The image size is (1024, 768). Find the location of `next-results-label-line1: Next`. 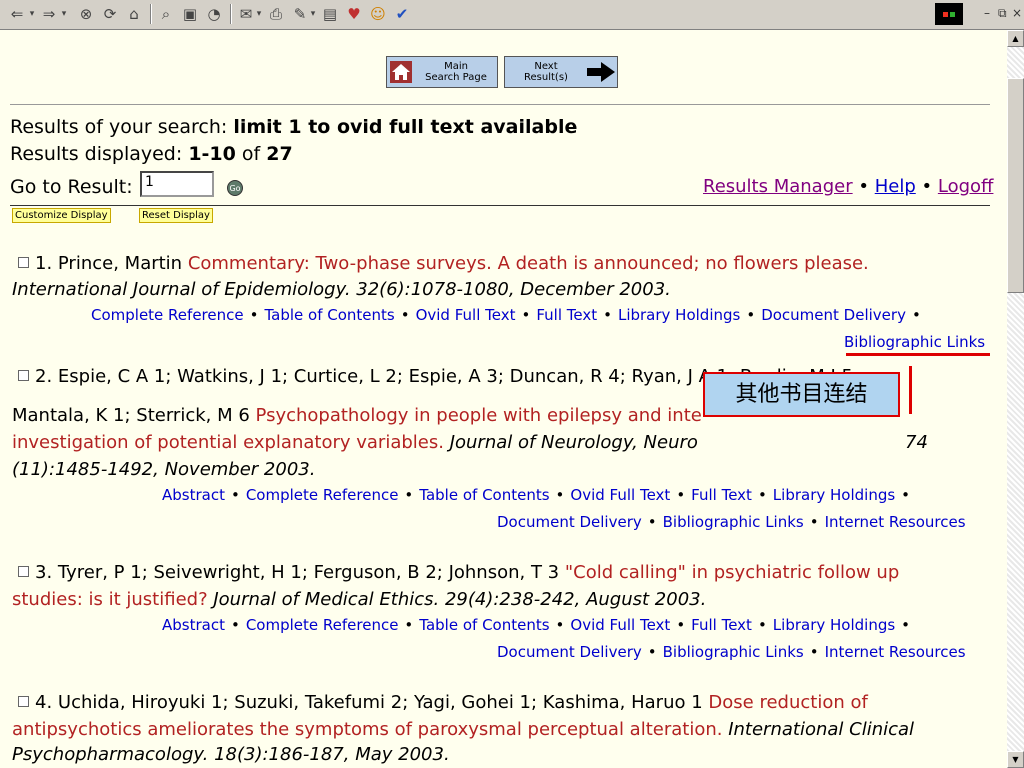

next-results-label-line1: Next is located at coordinates (546, 66).